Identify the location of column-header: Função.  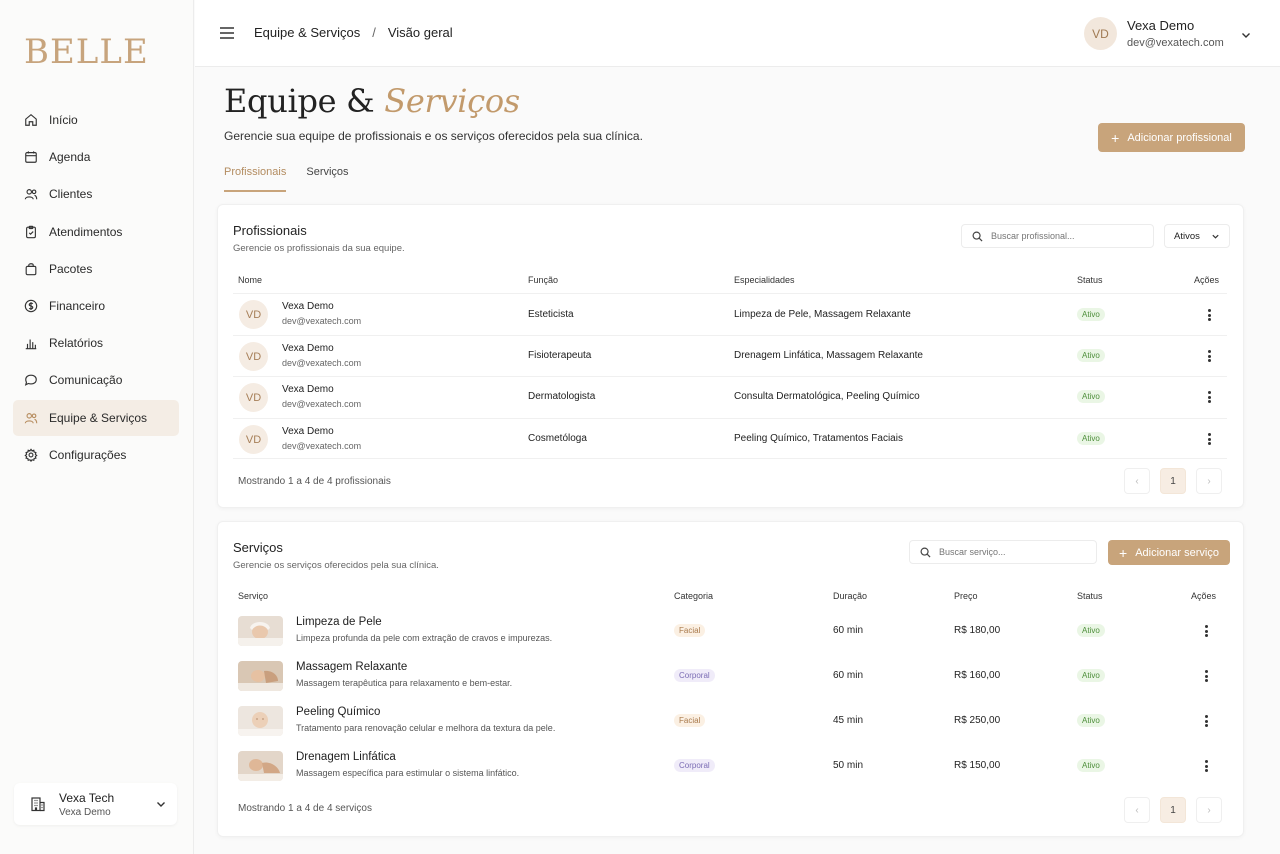
(543, 280).